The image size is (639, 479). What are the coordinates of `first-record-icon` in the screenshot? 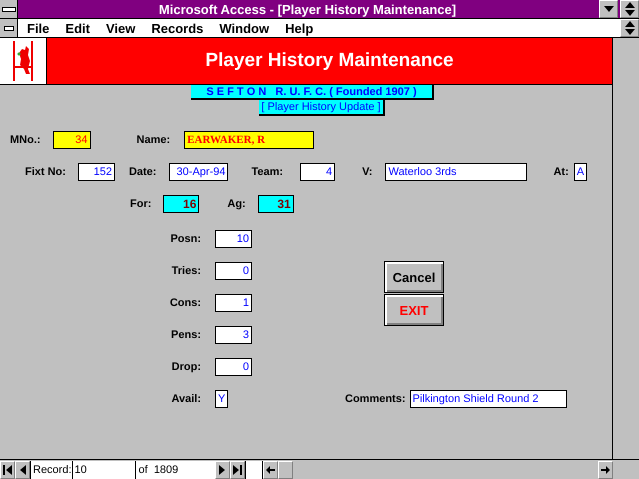 It's located at (7, 469).